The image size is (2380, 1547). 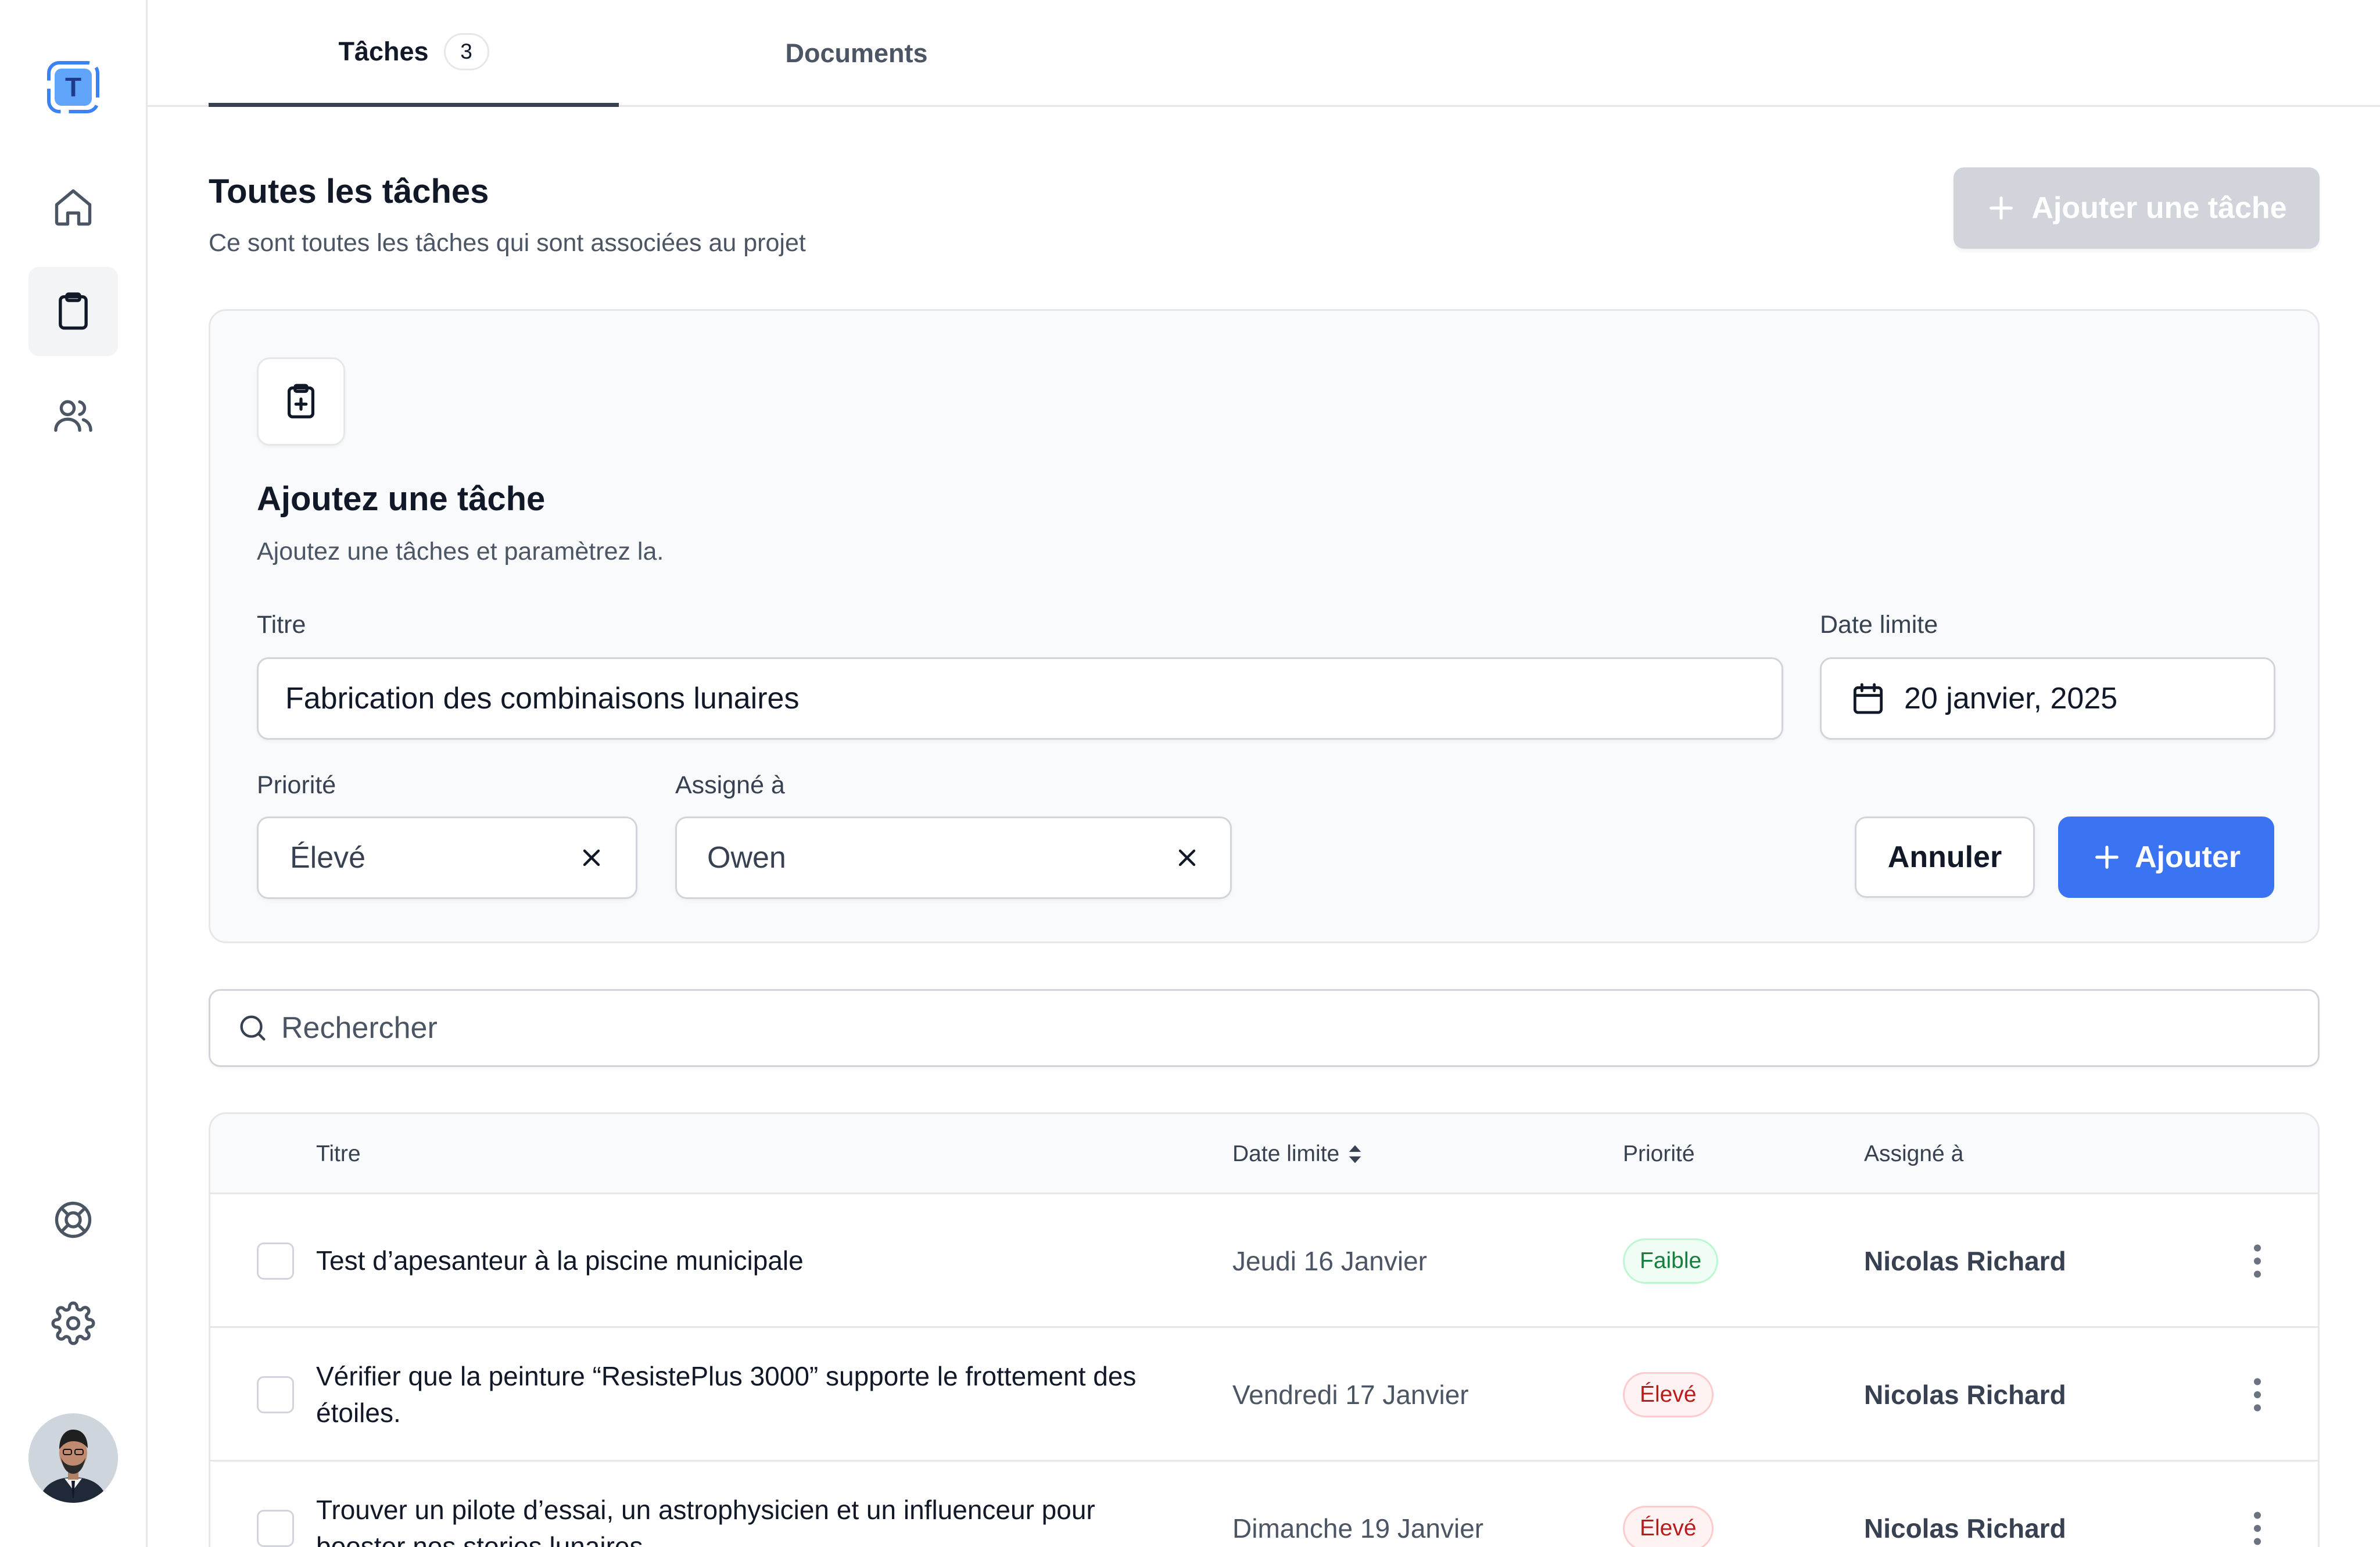 I want to click on date-label: Date limite, so click(x=1879, y=625).